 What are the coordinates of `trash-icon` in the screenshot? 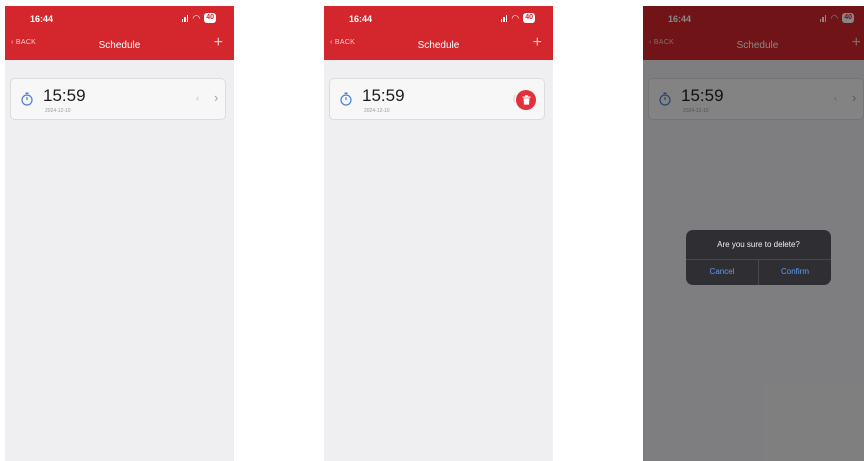 It's located at (526, 100).